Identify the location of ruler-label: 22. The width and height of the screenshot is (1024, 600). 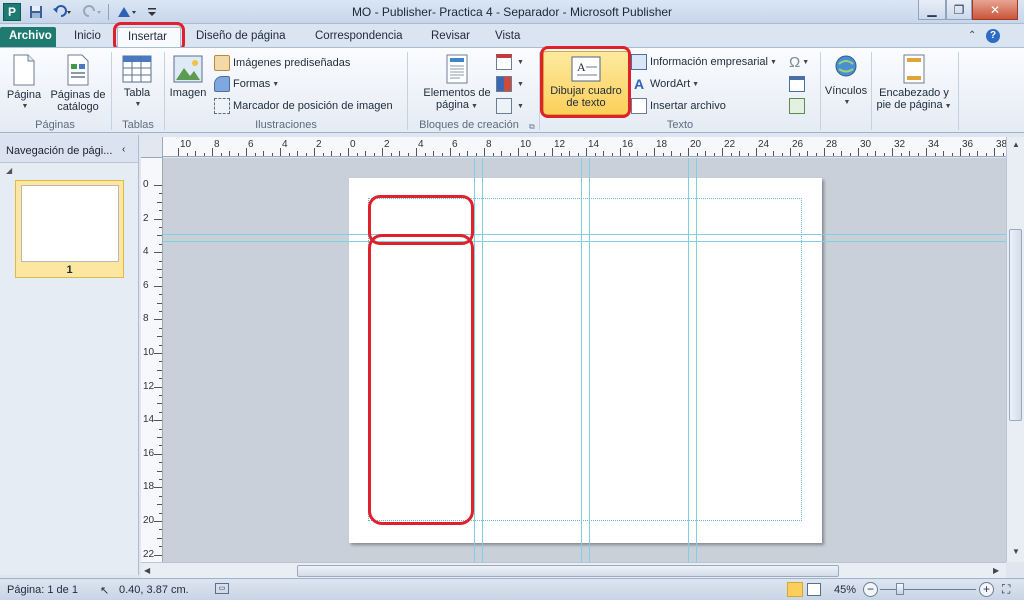
(149, 554).